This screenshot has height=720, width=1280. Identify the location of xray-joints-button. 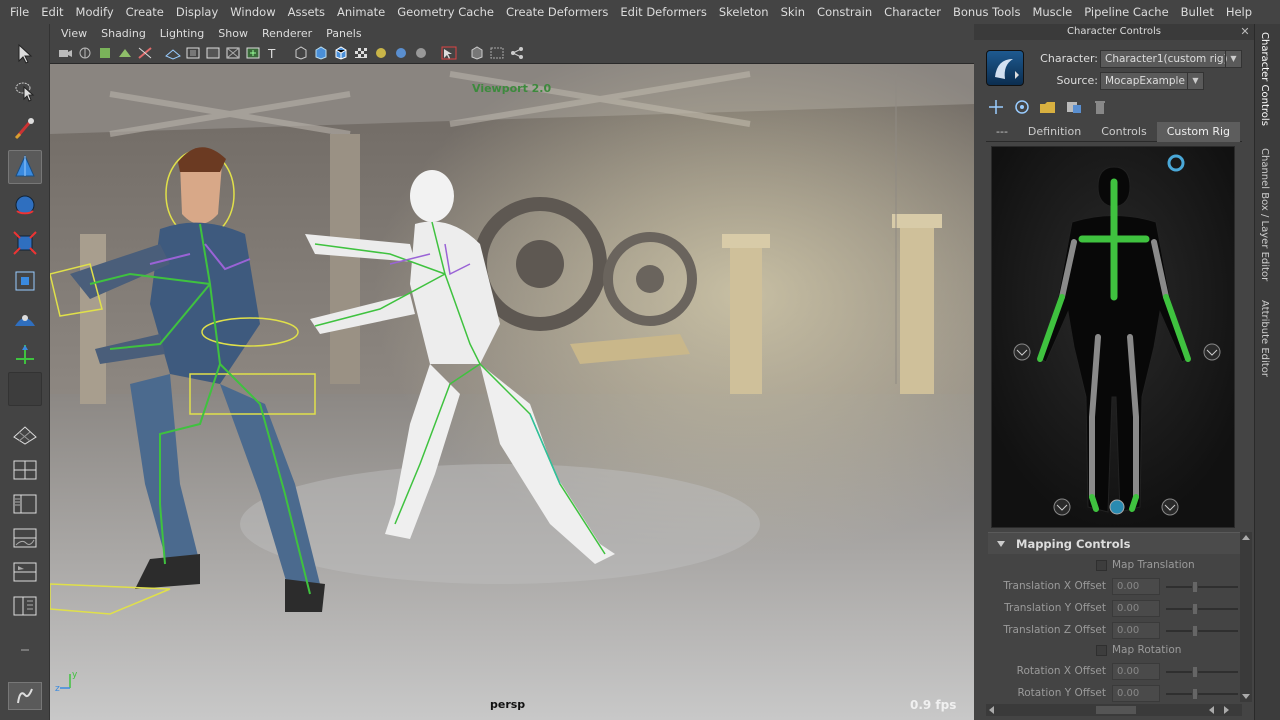
(497, 53).